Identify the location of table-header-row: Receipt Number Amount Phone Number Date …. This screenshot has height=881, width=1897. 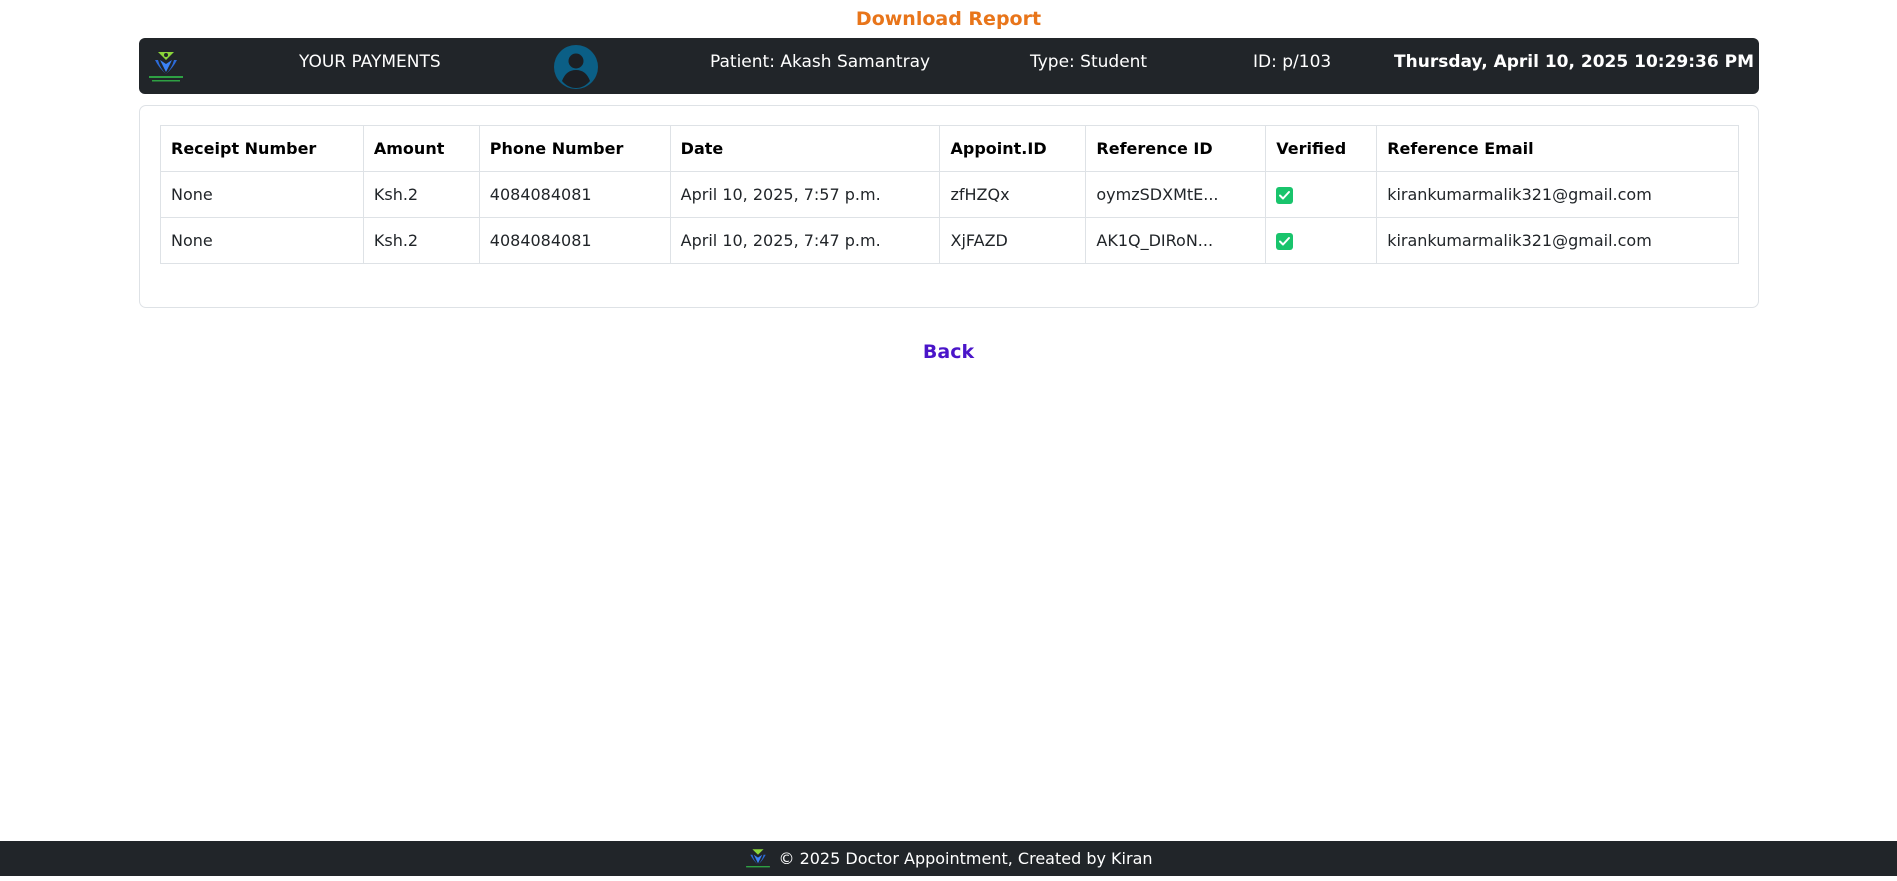
(949, 148).